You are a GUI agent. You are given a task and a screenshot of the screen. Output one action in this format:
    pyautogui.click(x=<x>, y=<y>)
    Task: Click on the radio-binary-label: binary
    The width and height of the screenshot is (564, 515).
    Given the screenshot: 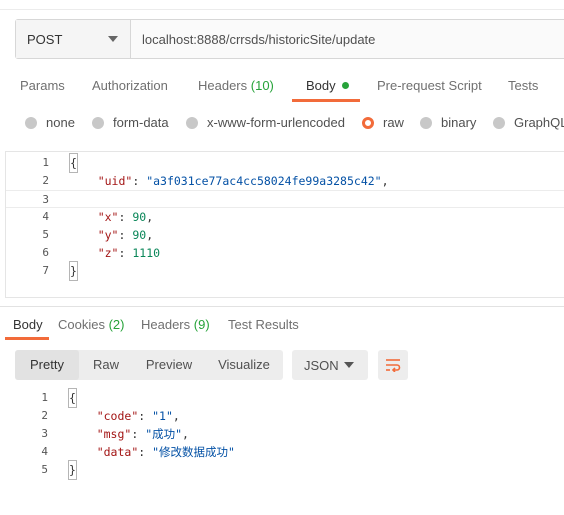 What is the action you would take?
    pyautogui.click(x=459, y=122)
    